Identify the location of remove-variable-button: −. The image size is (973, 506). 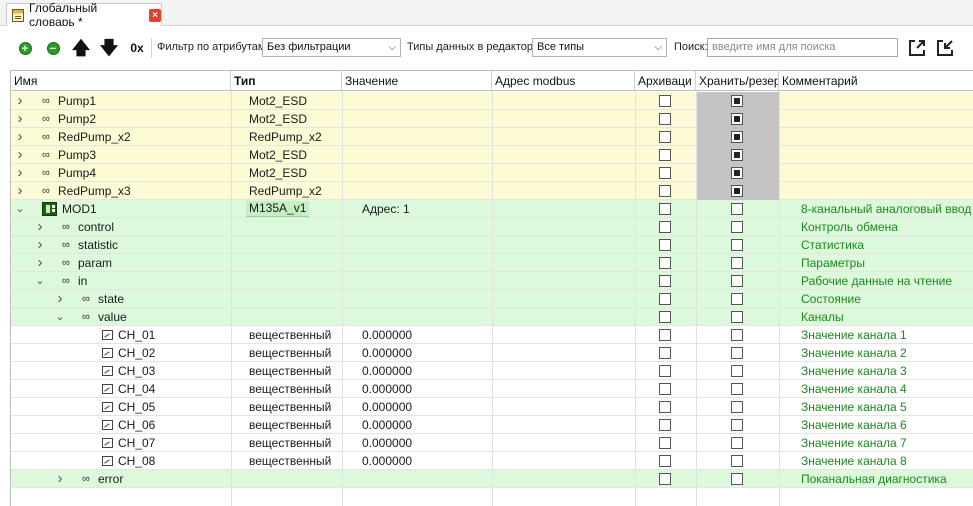
(53, 48).